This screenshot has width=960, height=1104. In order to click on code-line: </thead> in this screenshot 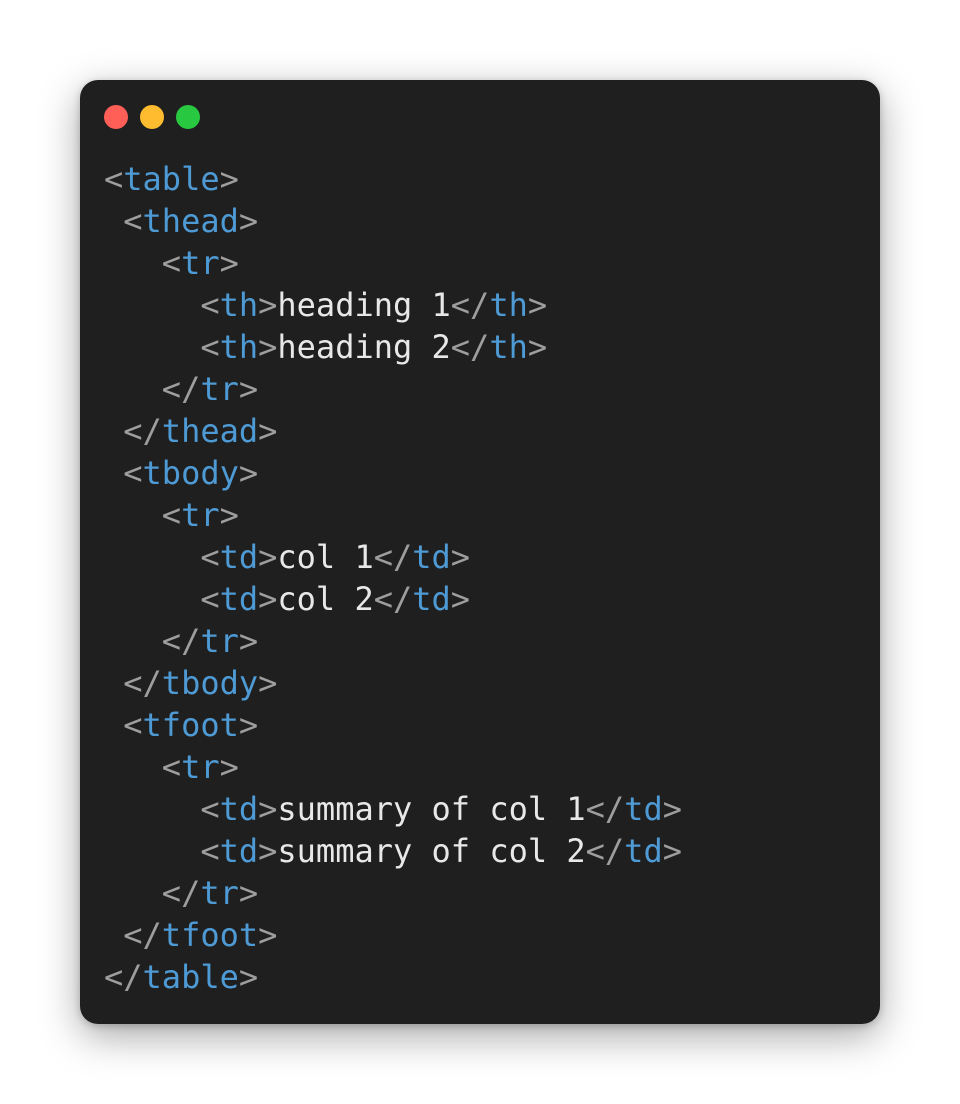, I will do `click(393, 431)`.